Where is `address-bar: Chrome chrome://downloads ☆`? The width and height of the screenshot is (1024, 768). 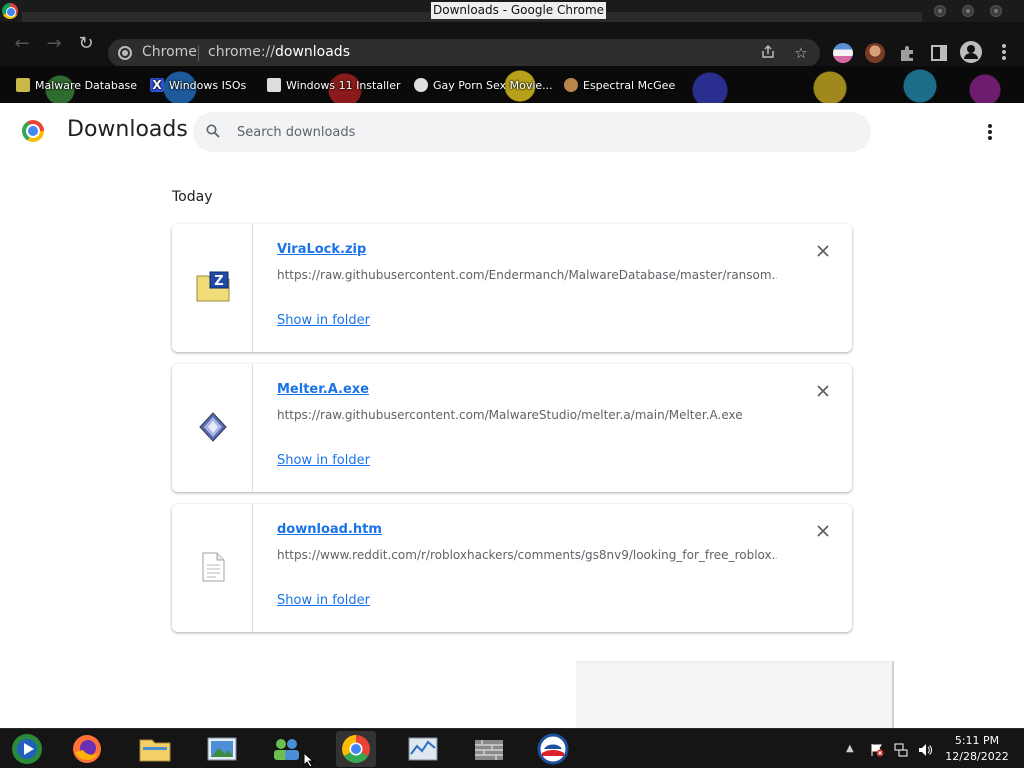 address-bar: Chrome chrome://downloads ☆ is located at coordinates (464, 53).